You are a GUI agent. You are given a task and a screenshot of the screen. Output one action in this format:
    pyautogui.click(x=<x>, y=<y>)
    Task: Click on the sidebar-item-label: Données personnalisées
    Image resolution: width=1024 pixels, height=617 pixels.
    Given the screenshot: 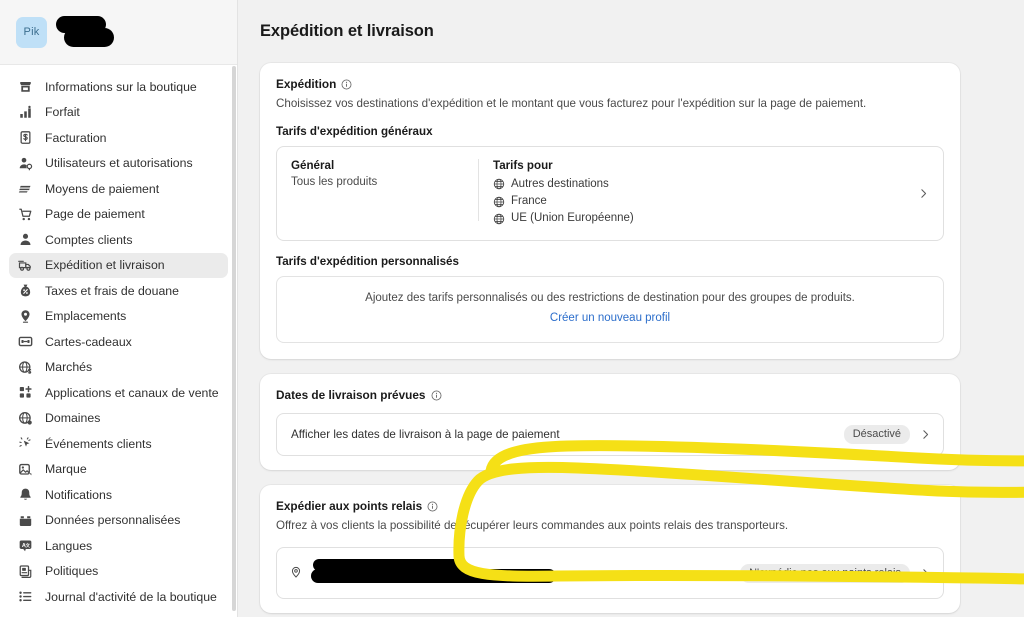 What is the action you would take?
    pyautogui.click(x=113, y=520)
    